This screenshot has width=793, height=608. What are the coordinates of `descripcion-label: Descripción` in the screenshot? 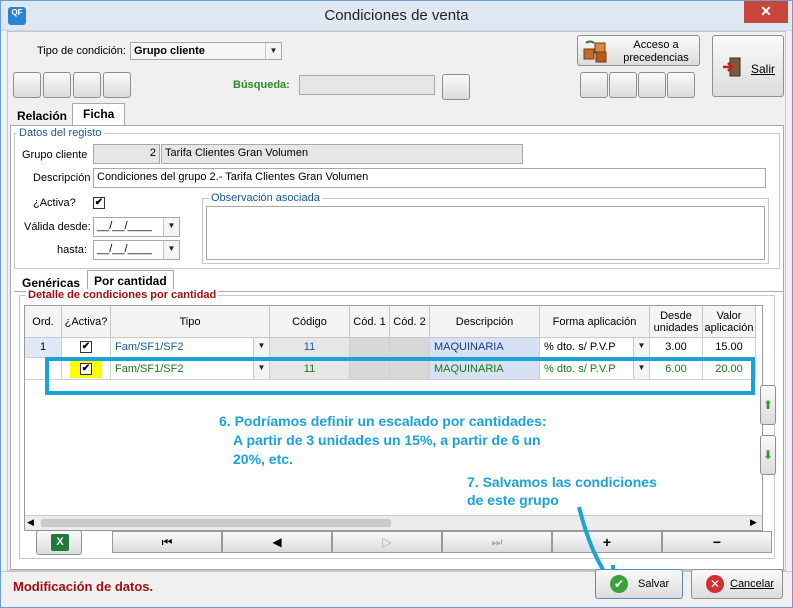 It's located at (62, 178).